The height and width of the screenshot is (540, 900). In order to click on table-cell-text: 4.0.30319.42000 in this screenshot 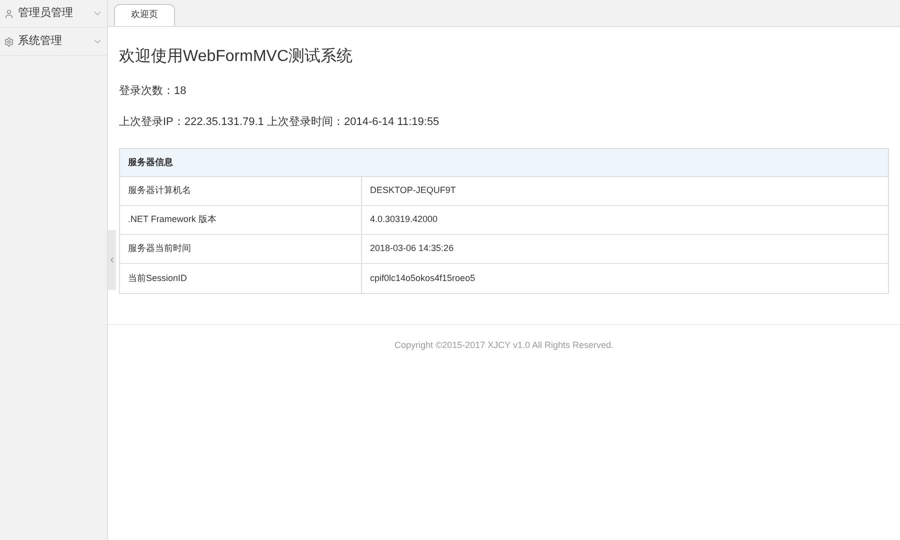, I will do `click(404, 219)`.